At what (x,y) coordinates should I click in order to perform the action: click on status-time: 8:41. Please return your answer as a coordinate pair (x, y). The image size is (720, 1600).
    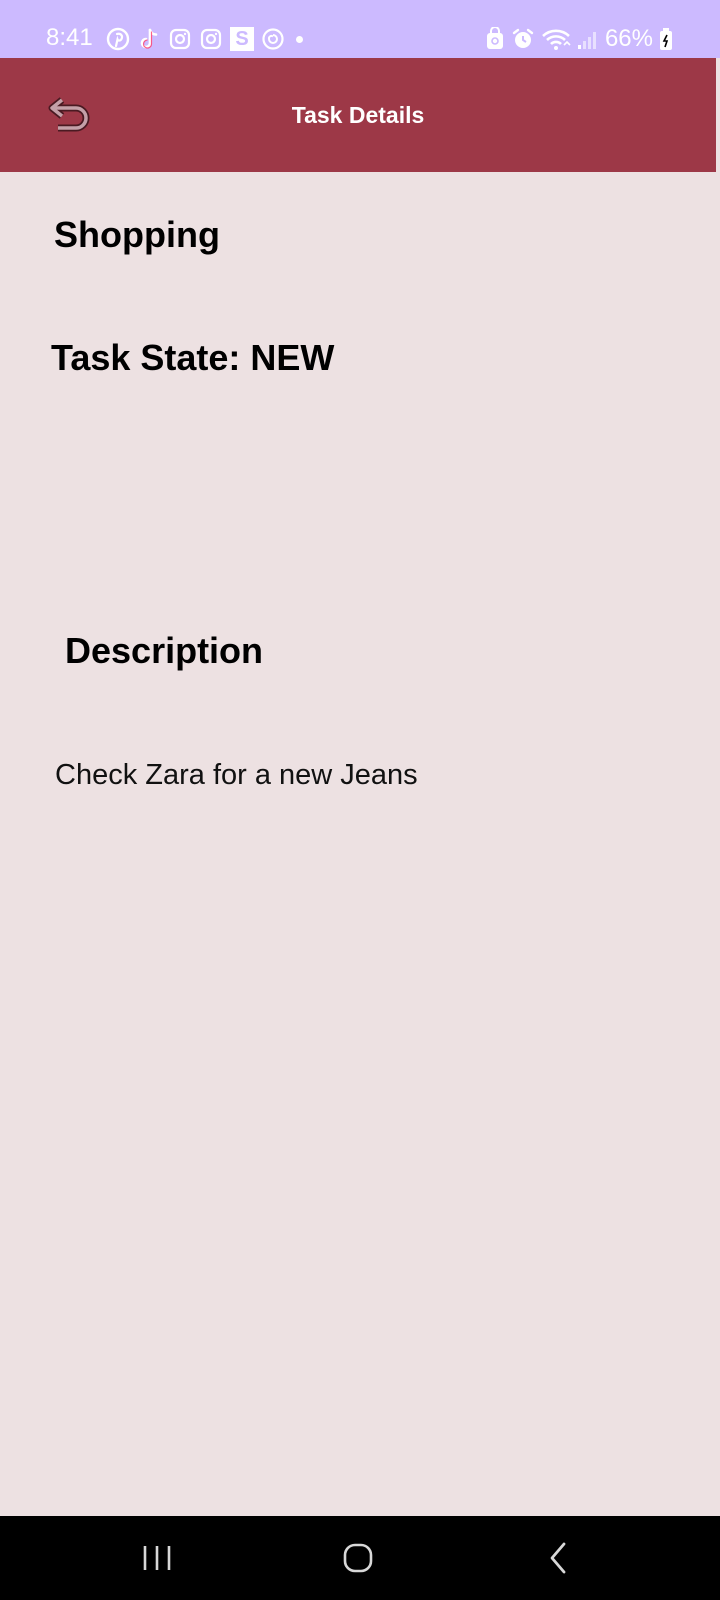
    Looking at the image, I should click on (69, 37).